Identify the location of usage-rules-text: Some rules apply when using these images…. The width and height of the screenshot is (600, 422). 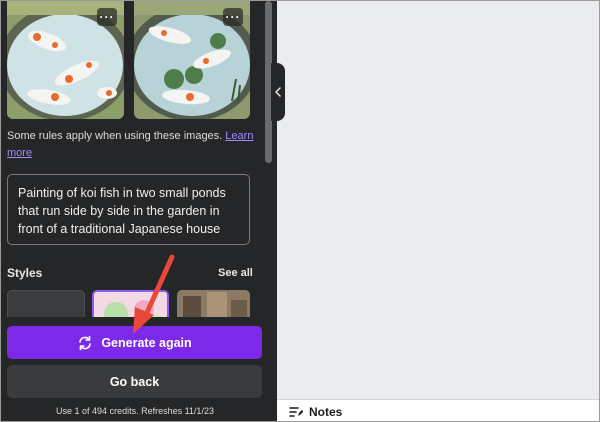
(132, 145).